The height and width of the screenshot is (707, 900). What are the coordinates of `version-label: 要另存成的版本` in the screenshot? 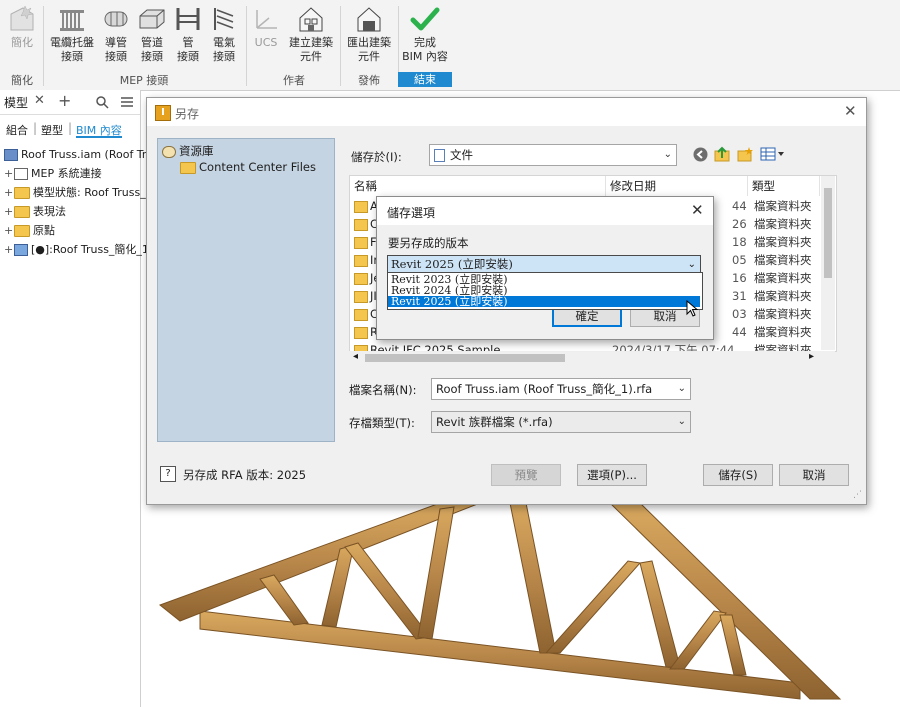 It's located at (428, 243).